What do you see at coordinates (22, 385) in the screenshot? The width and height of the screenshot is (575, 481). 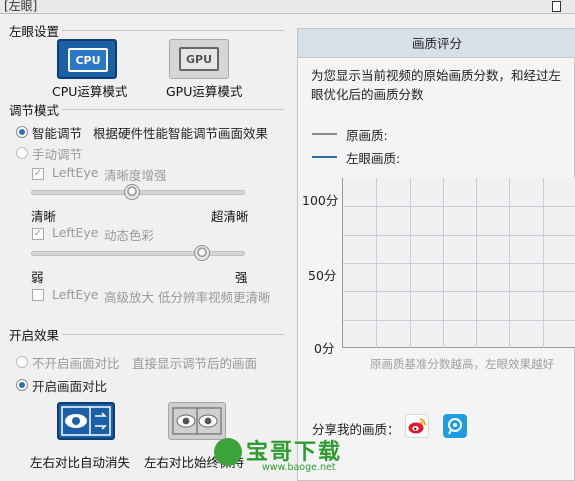 I see `compare-radio` at bounding box center [22, 385].